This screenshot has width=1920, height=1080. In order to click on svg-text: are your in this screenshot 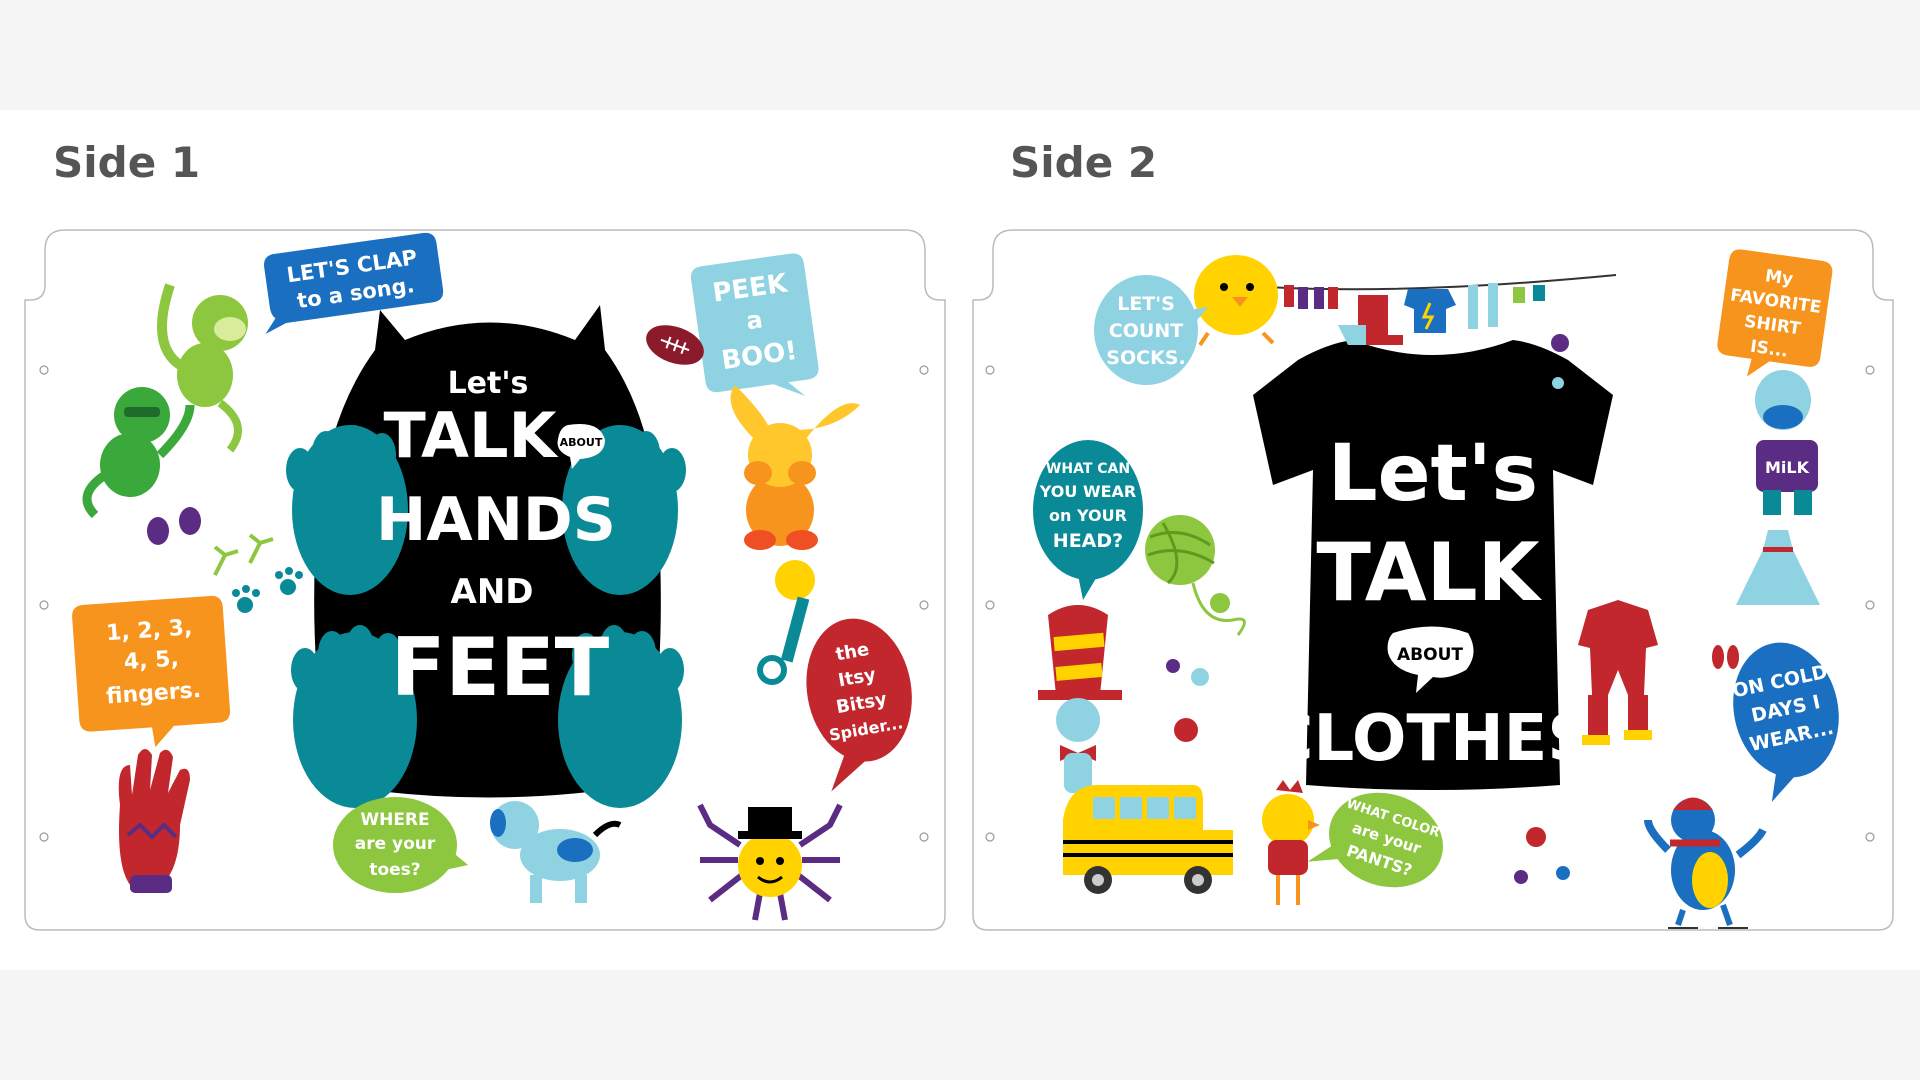, I will do `click(395, 844)`.